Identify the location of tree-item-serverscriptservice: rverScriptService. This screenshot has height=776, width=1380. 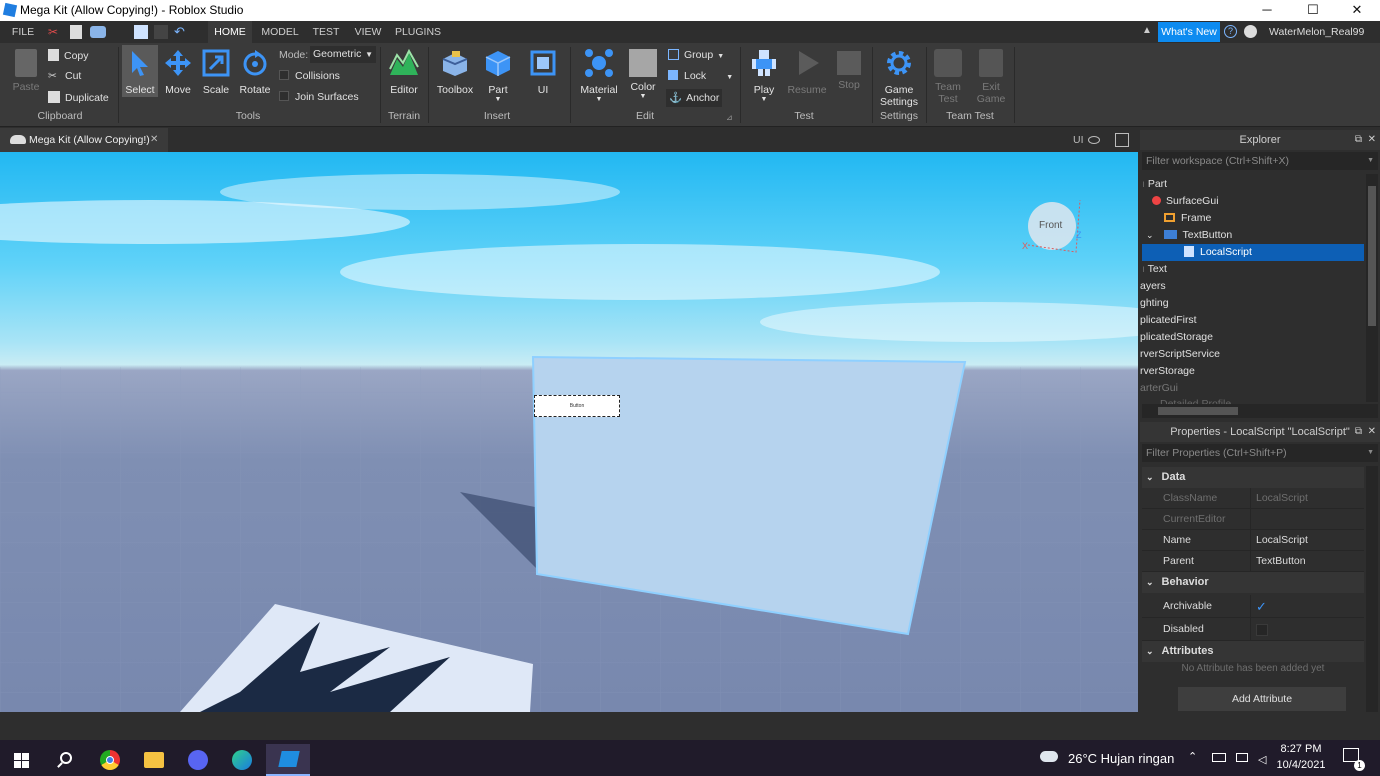
(1180, 354).